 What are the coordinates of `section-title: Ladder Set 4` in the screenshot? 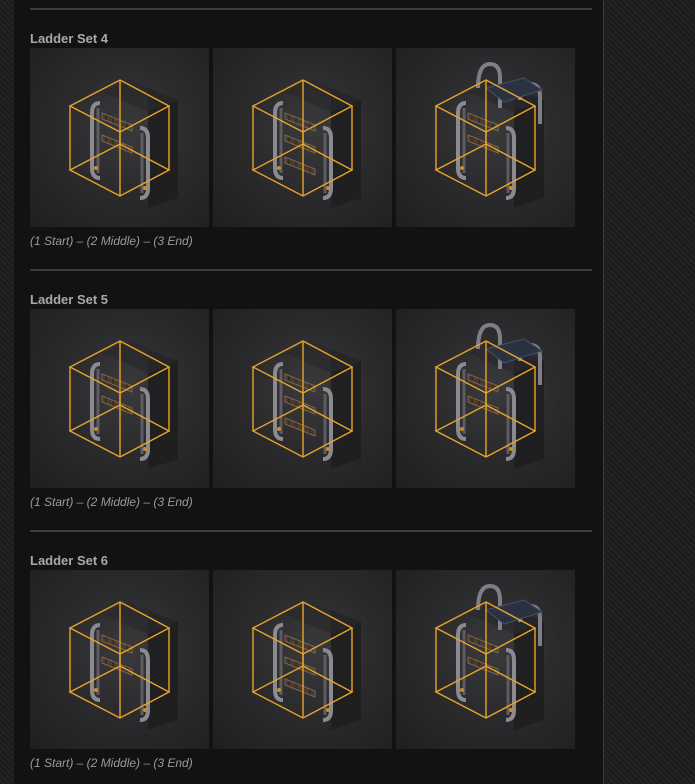 It's located at (69, 38).